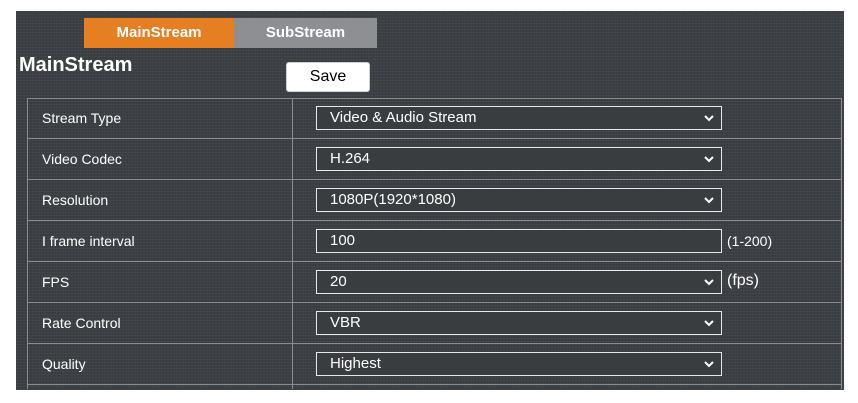  What do you see at coordinates (519, 364) in the screenshot?
I see `quality-select: Highest` at bounding box center [519, 364].